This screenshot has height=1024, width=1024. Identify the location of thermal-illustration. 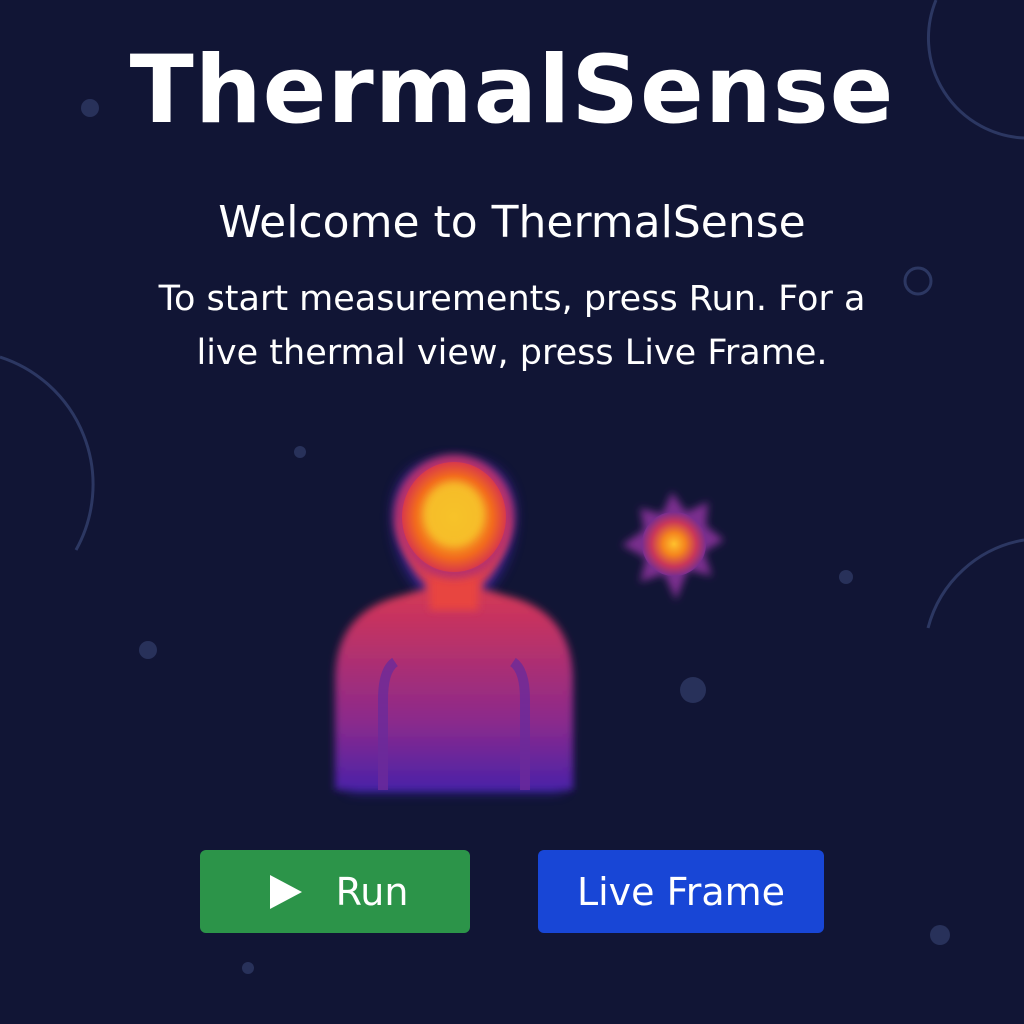
(529, 622).